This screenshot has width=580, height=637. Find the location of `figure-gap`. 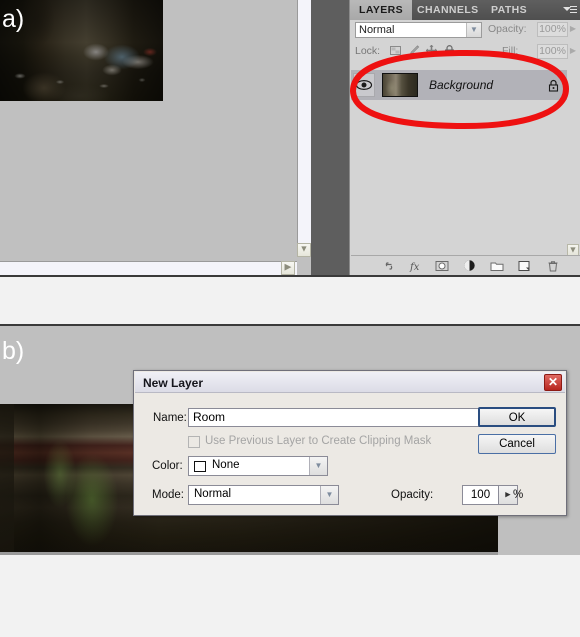

figure-gap is located at coordinates (290, 301).